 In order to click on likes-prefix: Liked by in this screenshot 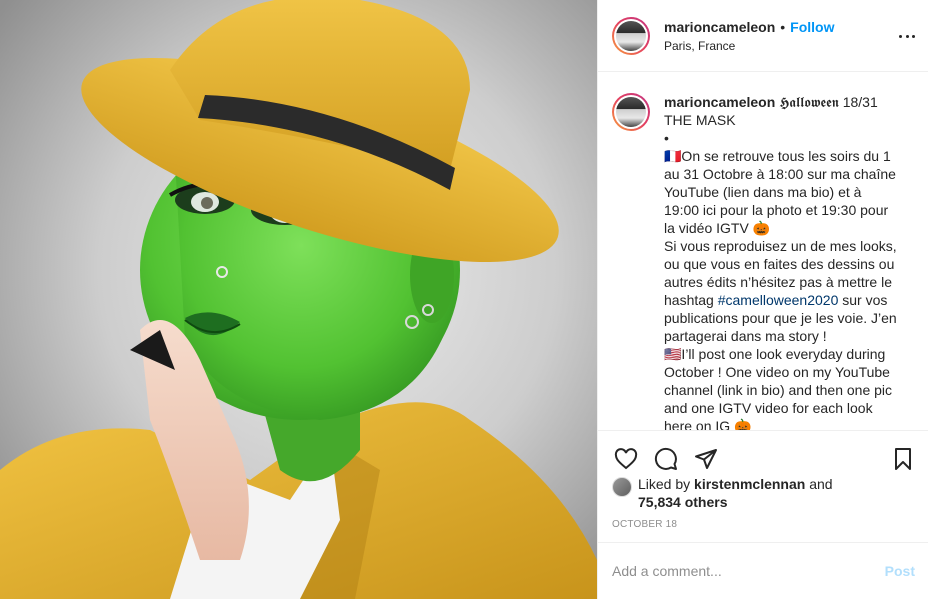, I will do `click(666, 484)`.